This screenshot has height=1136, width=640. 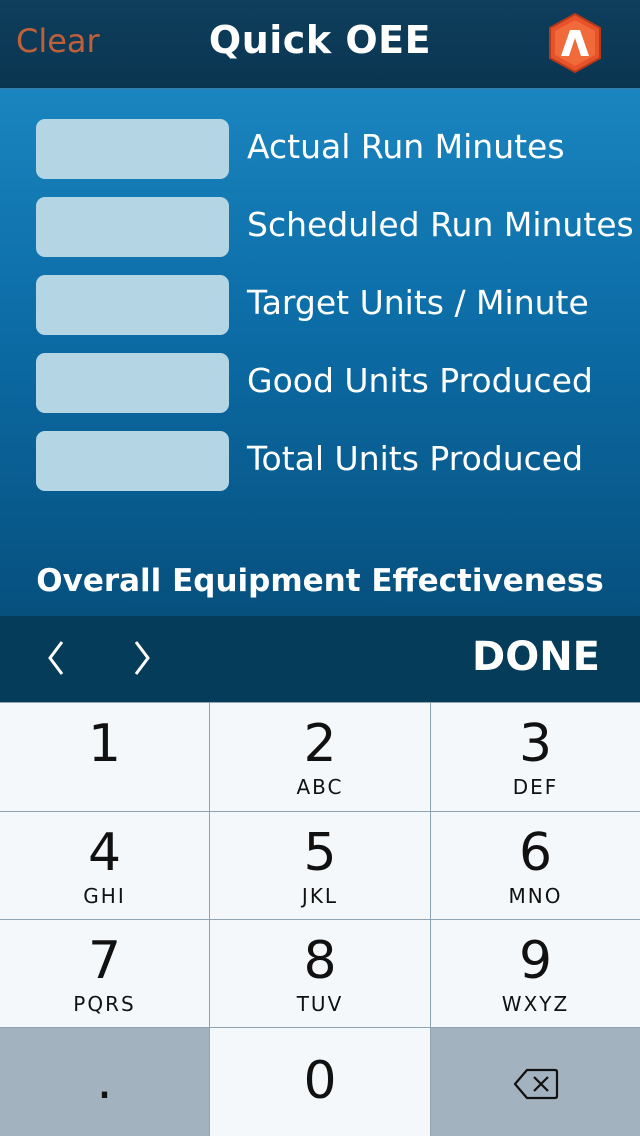 I want to click on navigation-bar: Clear Quick OEE, so click(x=320, y=44).